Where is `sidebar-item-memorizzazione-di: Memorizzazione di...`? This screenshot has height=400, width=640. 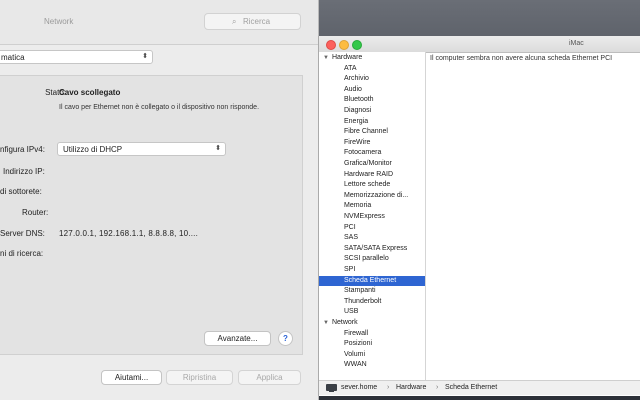 sidebar-item-memorizzazione-di: Memorizzazione di... is located at coordinates (372, 196).